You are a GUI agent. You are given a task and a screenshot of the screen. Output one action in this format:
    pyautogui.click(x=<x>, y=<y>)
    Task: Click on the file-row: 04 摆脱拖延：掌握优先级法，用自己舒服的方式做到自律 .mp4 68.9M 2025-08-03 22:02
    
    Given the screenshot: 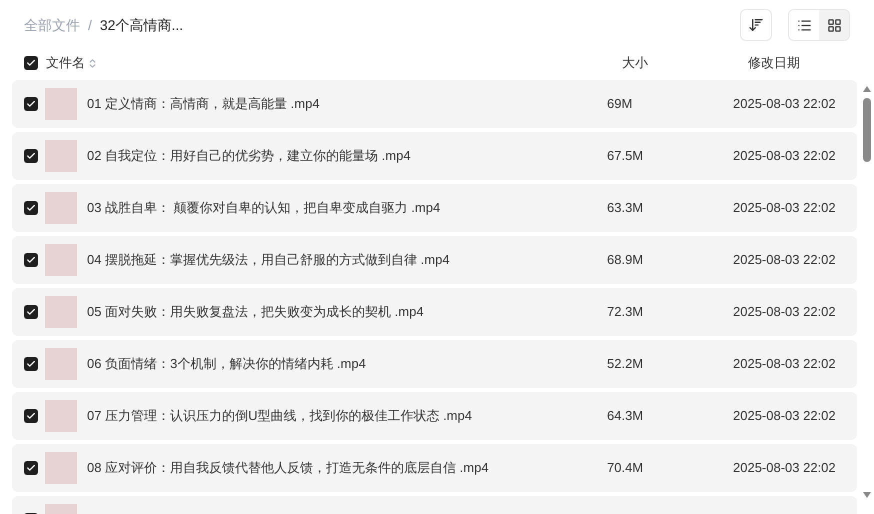 What is the action you would take?
    pyautogui.click(x=434, y=260)
    